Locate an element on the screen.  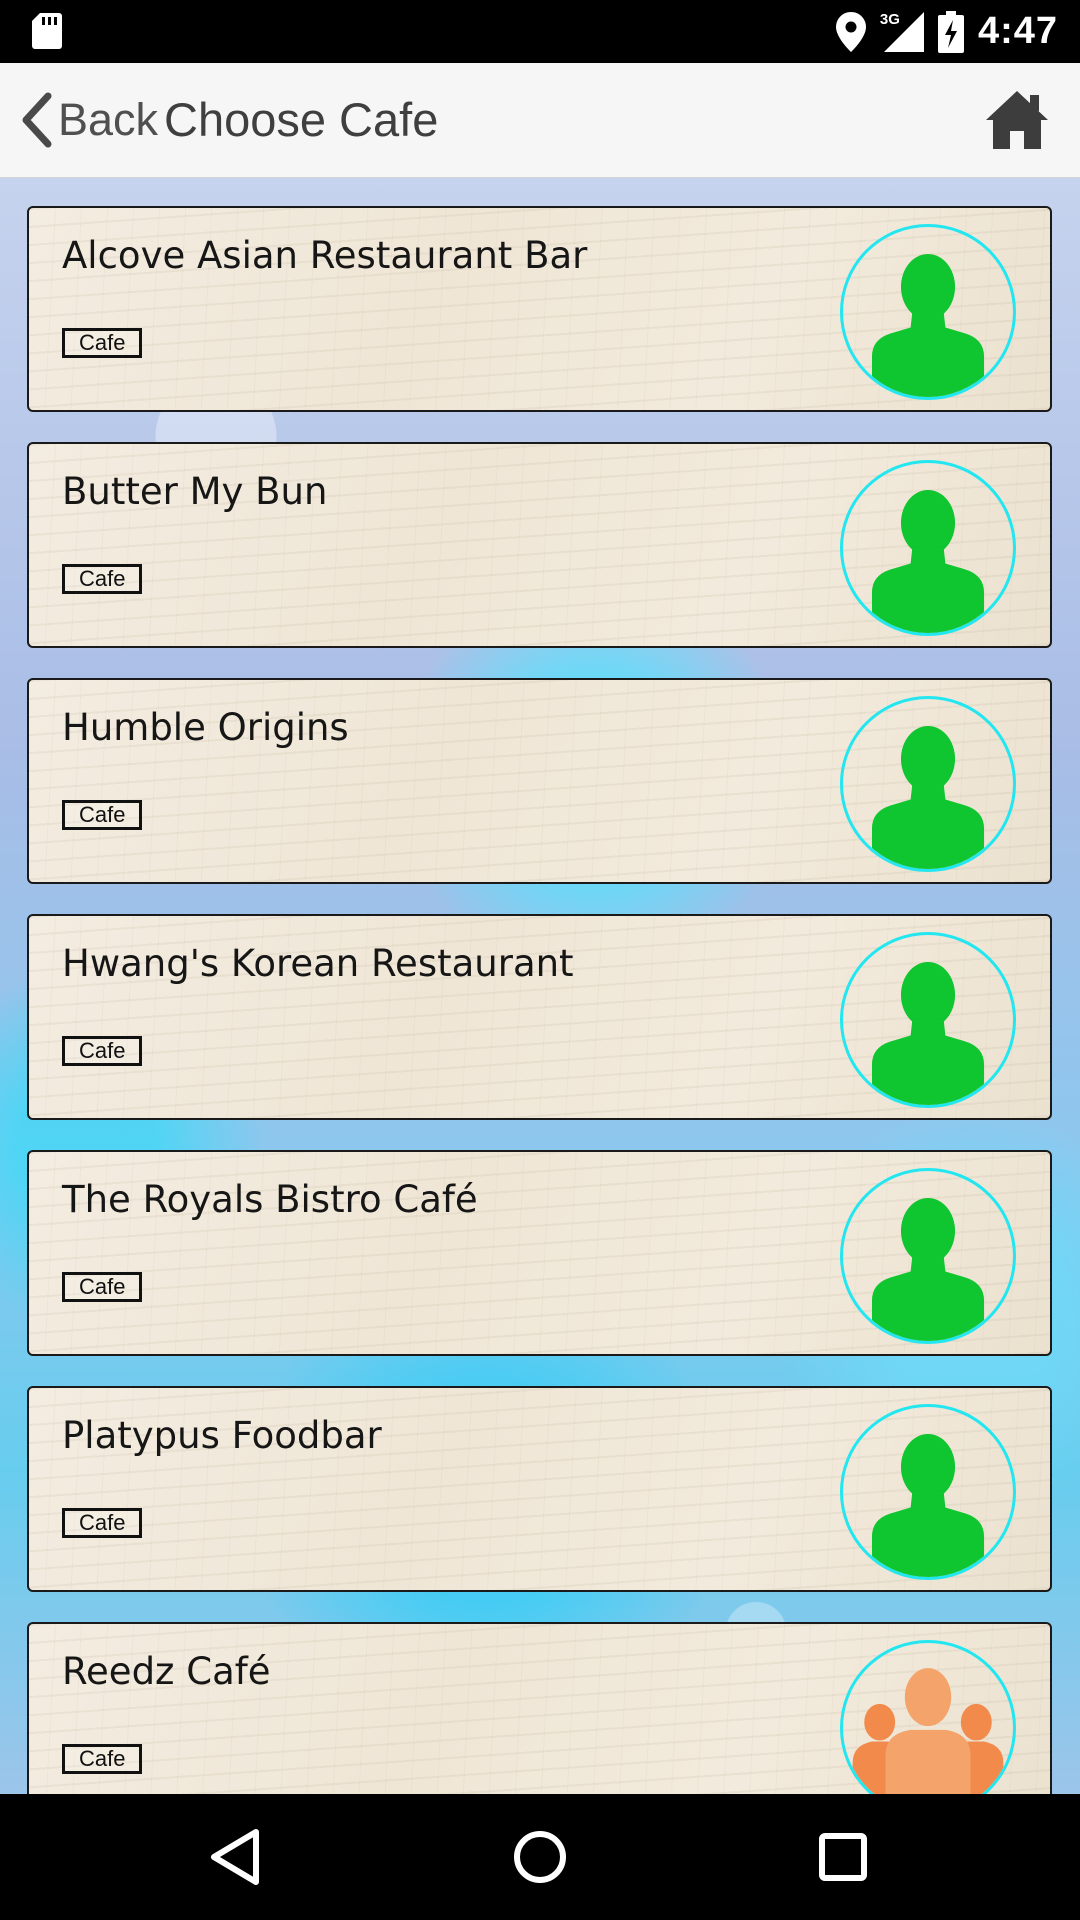
sd-card-icon is located at coordinates (47, 31).